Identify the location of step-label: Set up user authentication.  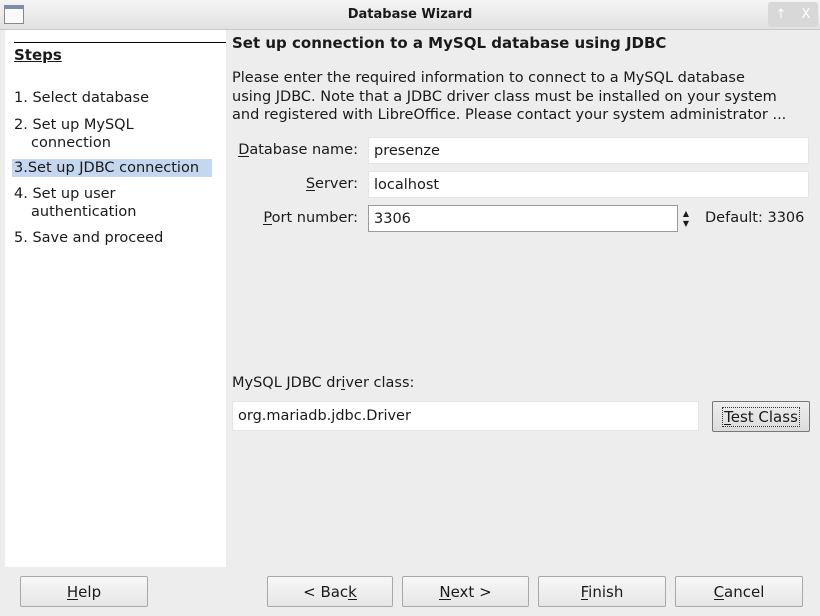
(84, 203).